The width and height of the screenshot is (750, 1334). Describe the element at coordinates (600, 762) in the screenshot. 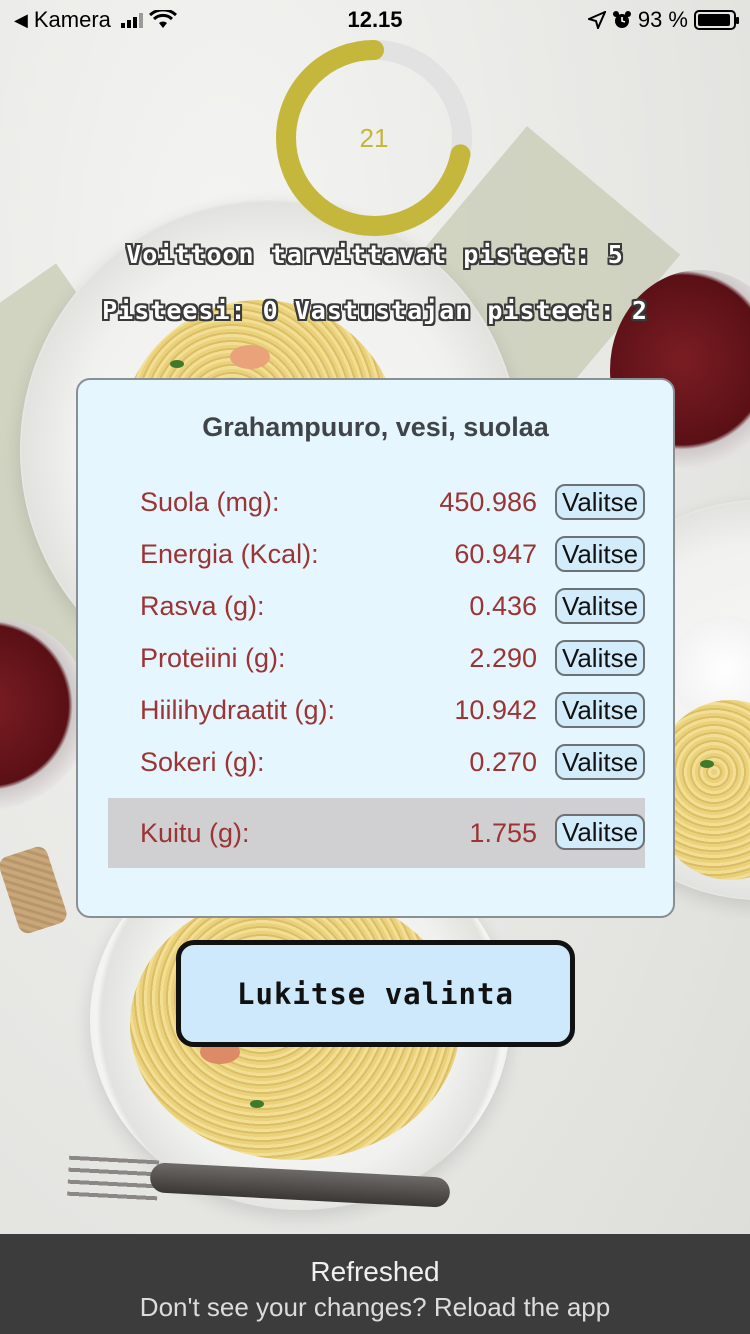

I see `select-button-sugar: Valitse` at that location.